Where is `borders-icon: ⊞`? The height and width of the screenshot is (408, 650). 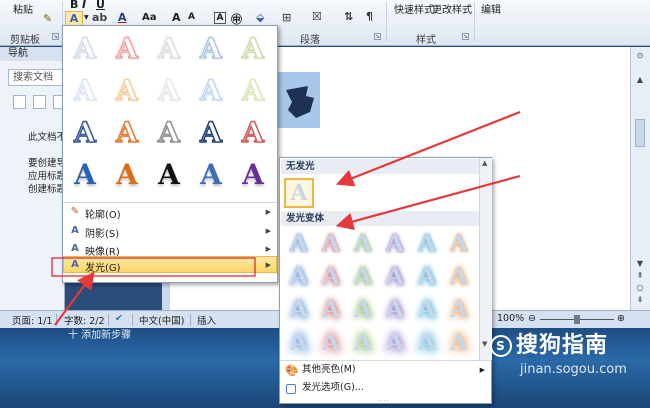
borders-icon: ⊞ is located at coordinates (286, 17).